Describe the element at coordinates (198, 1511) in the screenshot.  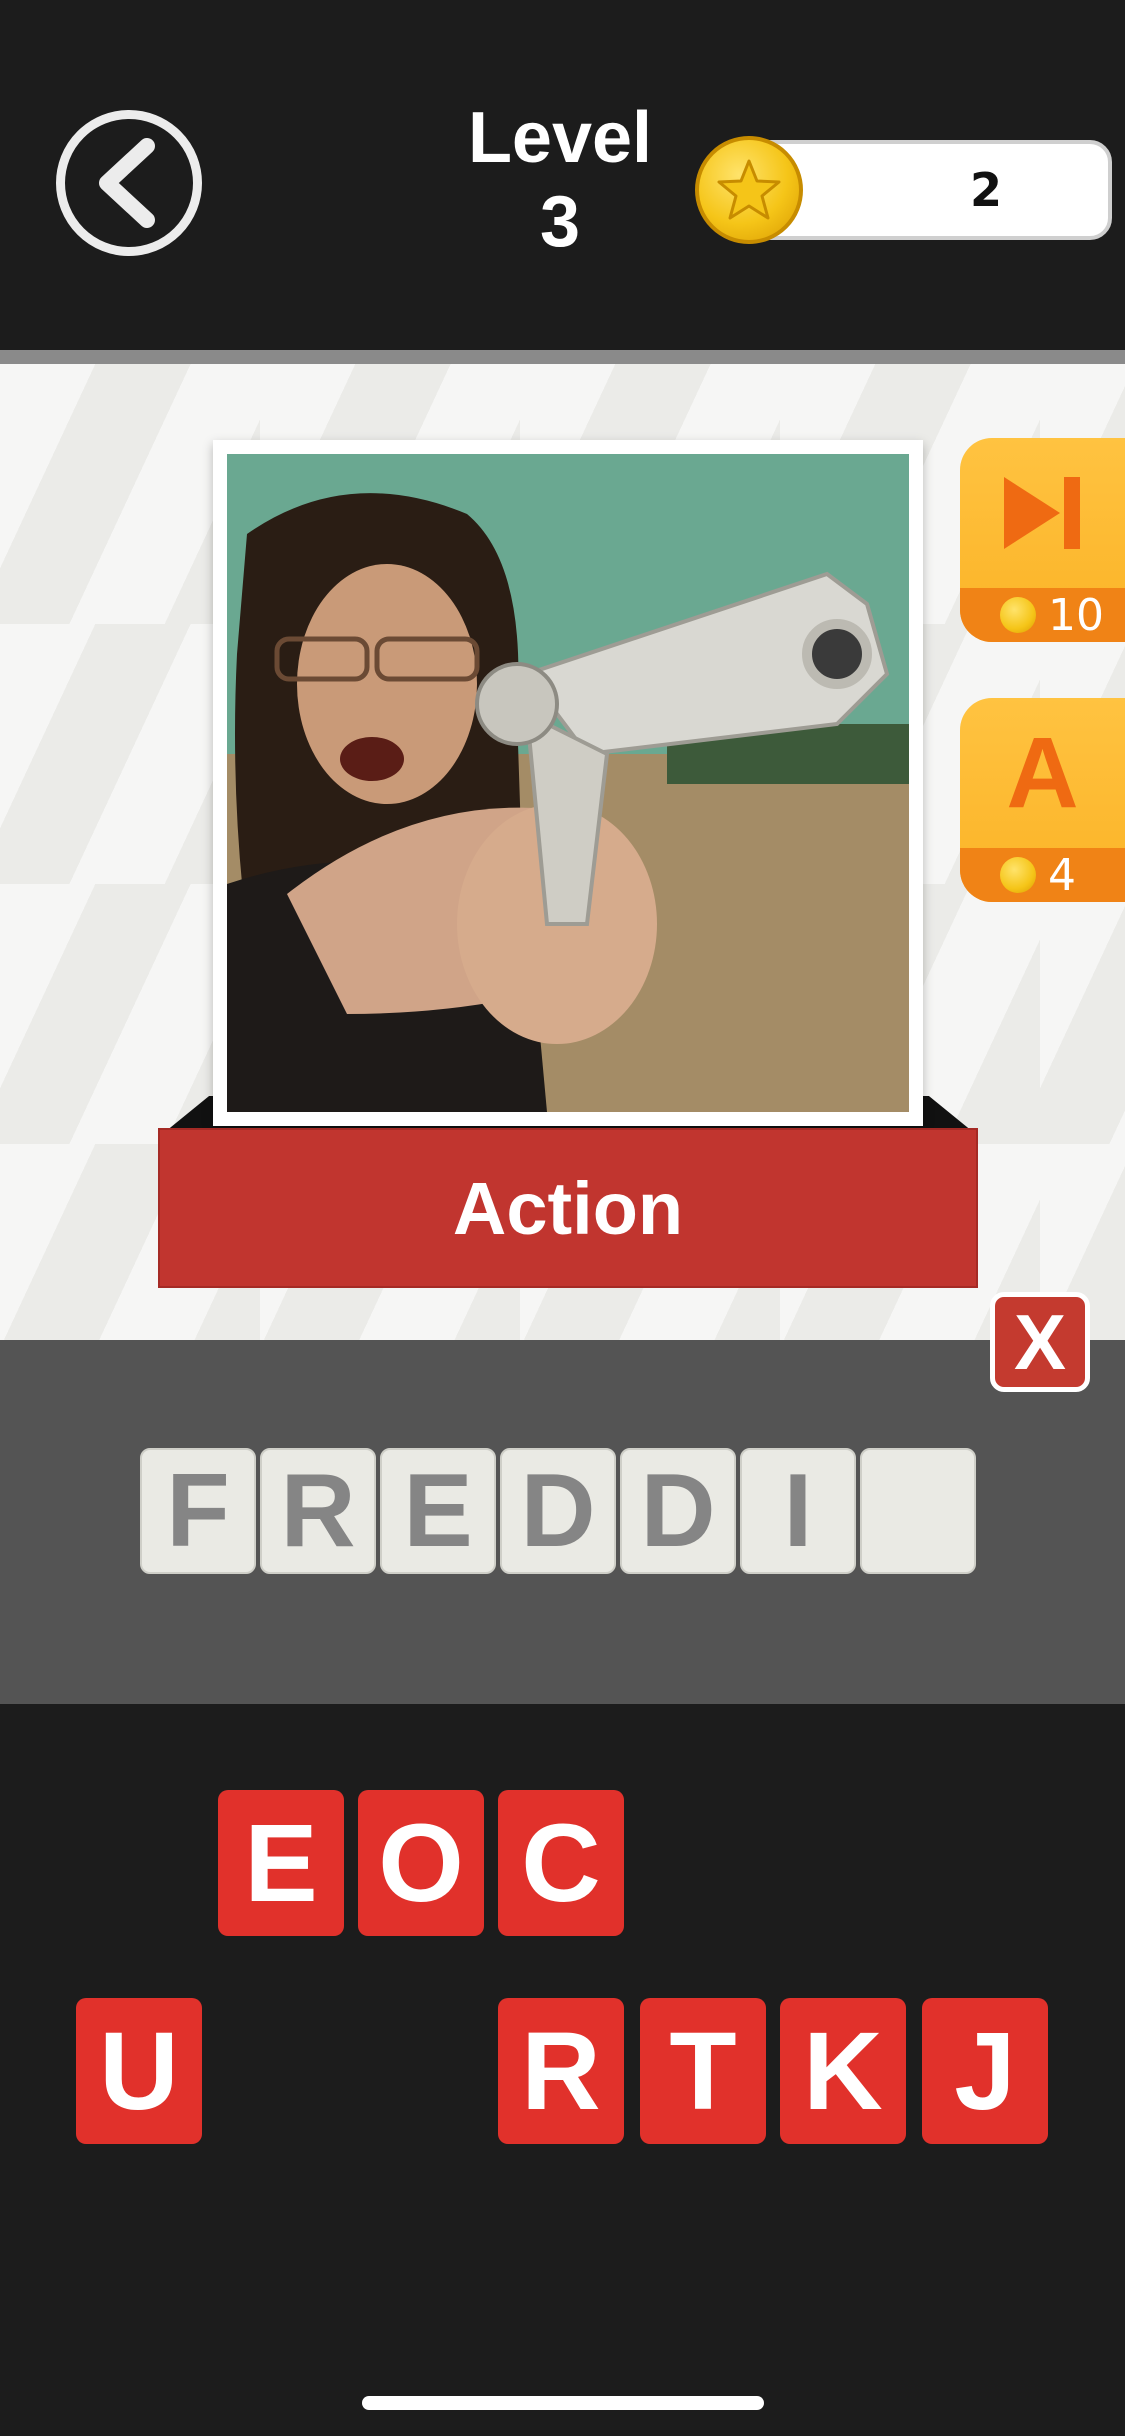
I see `answer-slot: F` at that location.